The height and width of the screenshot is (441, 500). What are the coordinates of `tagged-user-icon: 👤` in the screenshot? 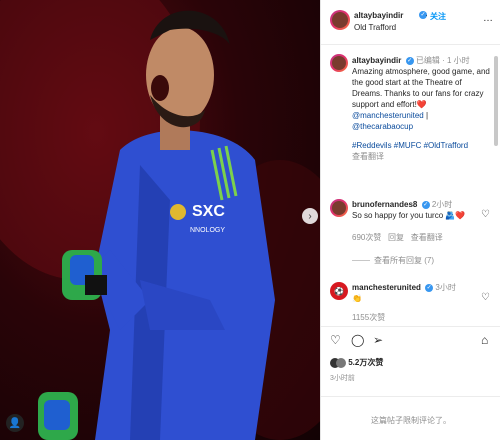 It's located at (15, 423).